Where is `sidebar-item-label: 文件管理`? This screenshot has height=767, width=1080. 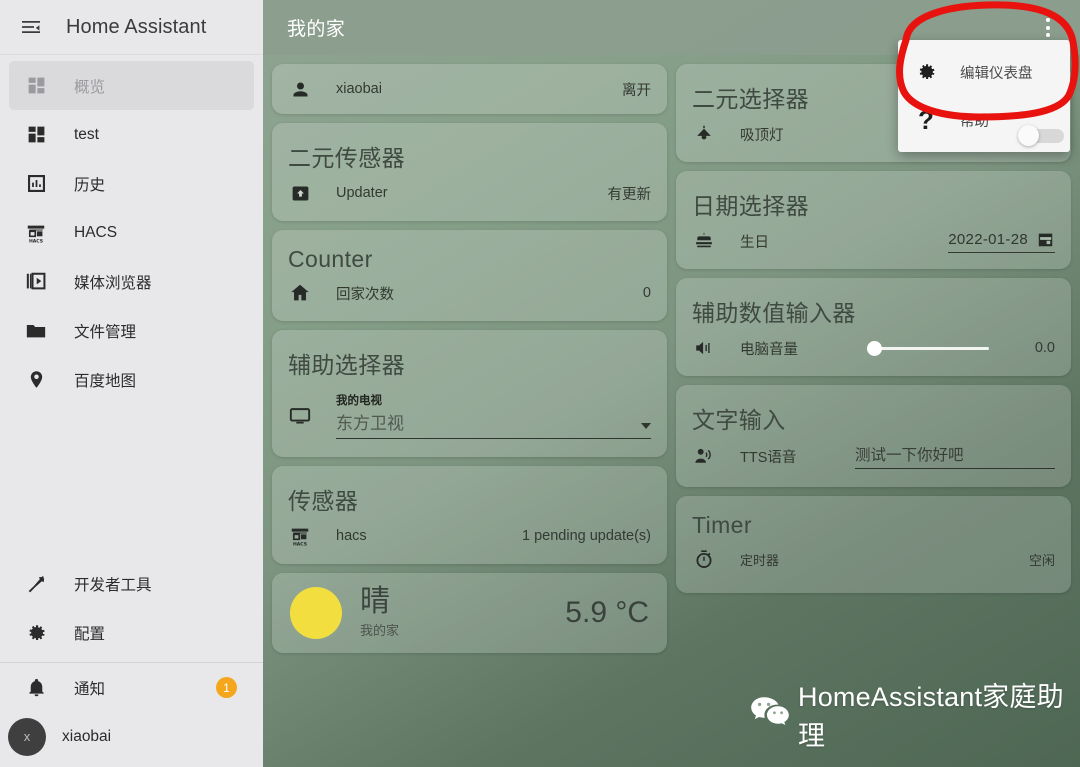
sidebar-item-label: 文件管理 is located at coordinates (105, 332).